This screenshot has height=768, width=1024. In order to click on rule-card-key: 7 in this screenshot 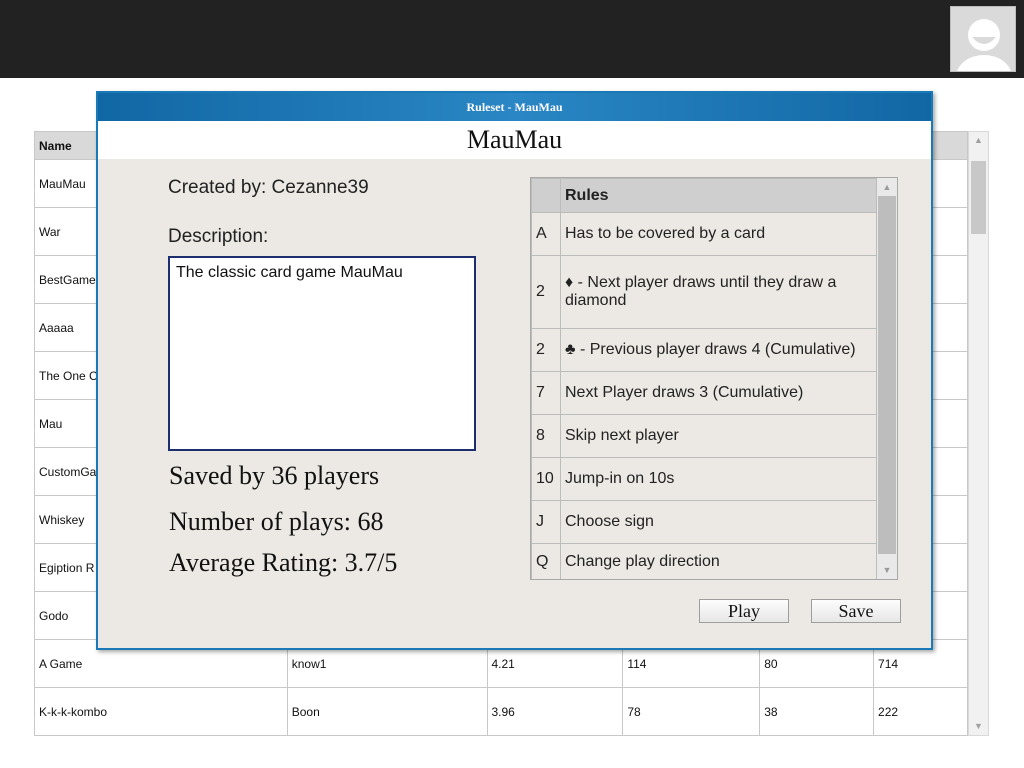, I will do `click(546, 393)`.